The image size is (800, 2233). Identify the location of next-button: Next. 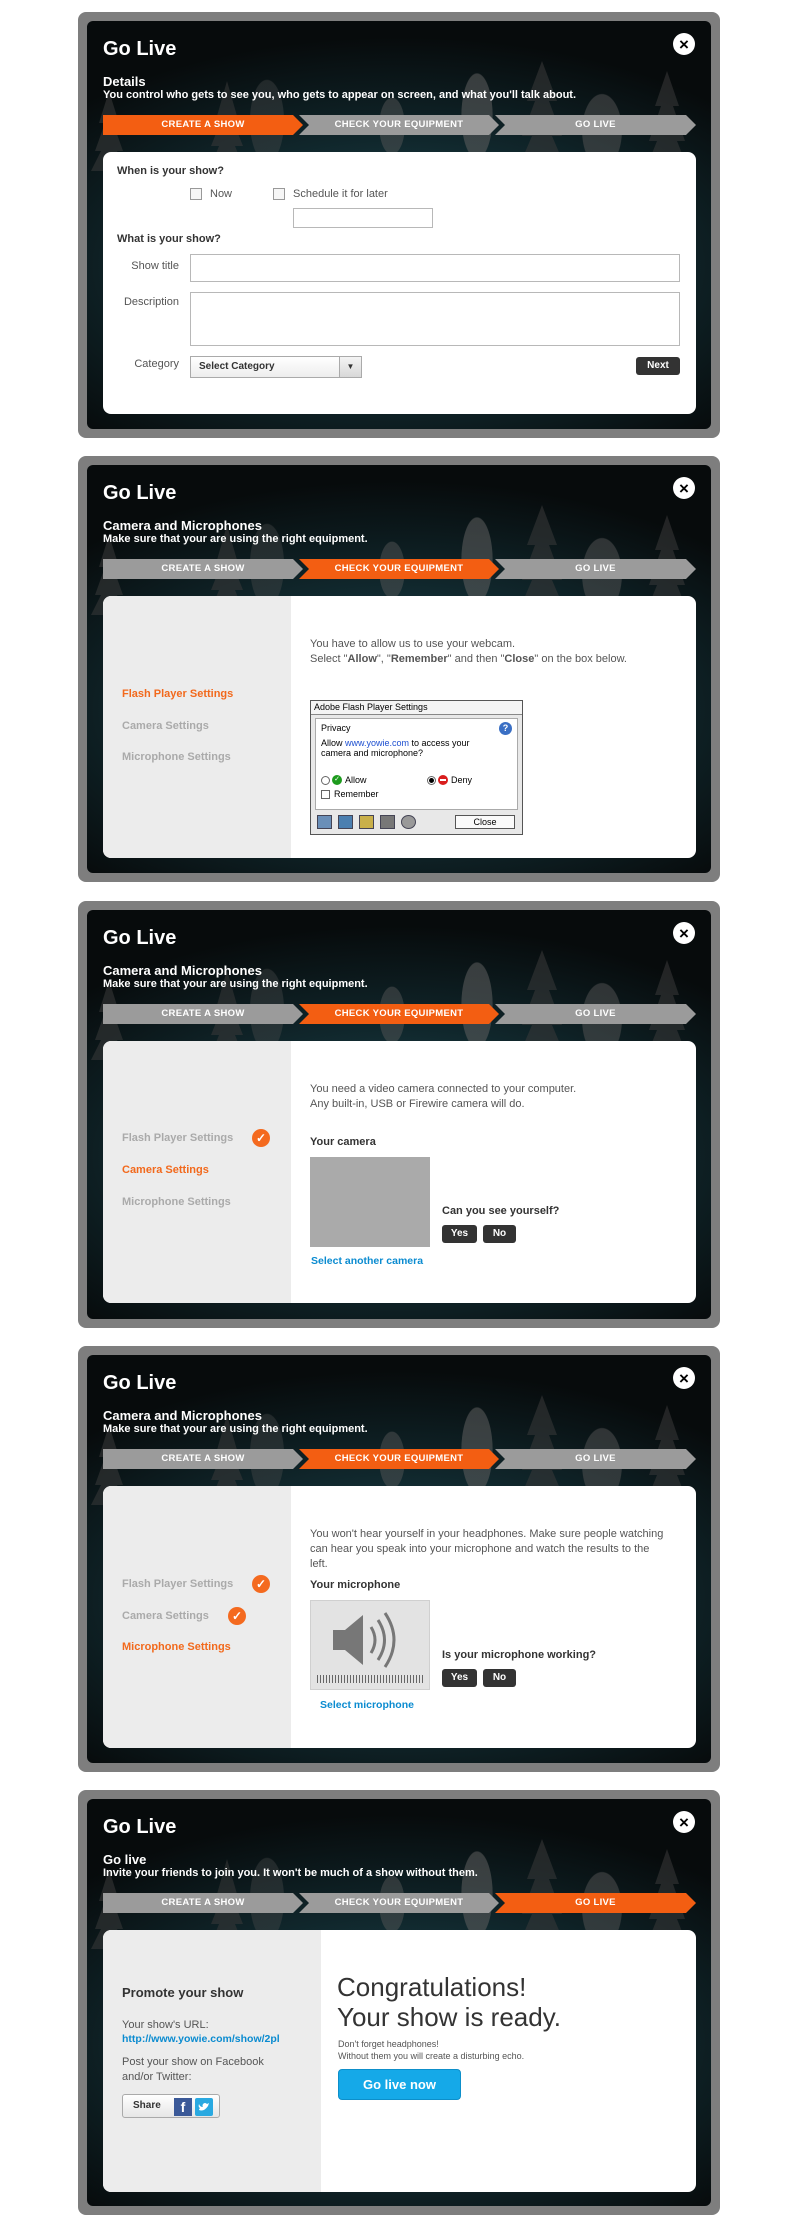
(658, 366).